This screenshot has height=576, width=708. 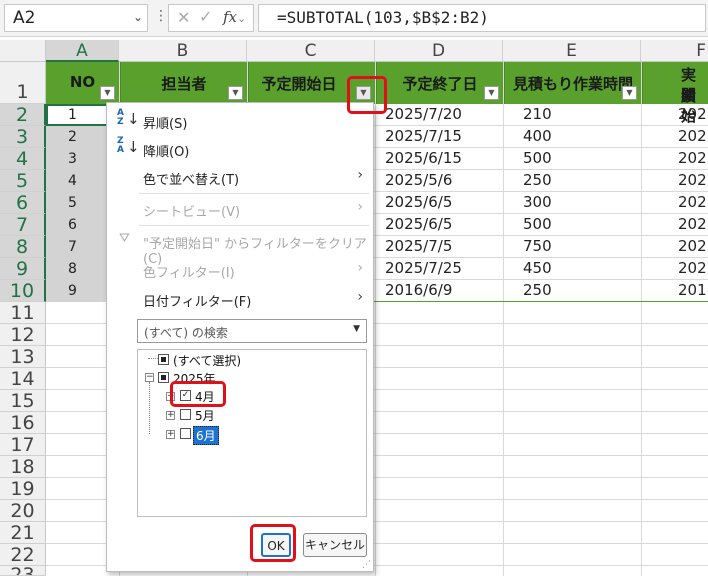 I want to click on cell-f5: 202, so click(x=692, y=180).